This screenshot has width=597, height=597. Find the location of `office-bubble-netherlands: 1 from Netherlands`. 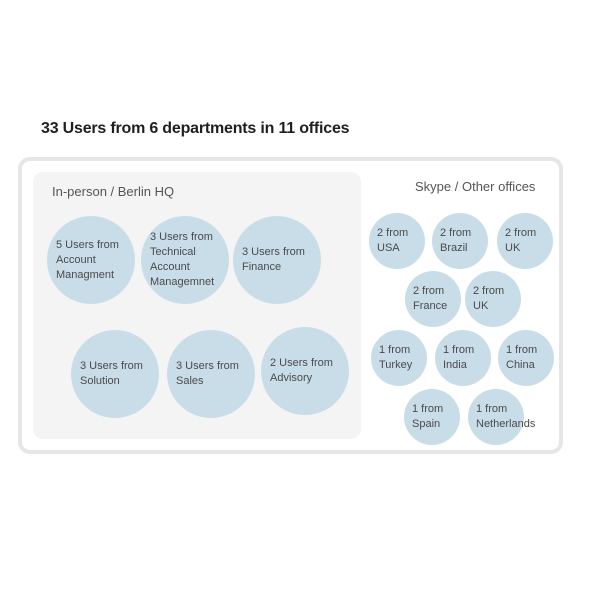

office-bubble-netherlands: 1 from Netherlands is located at coordinates (501, 417).